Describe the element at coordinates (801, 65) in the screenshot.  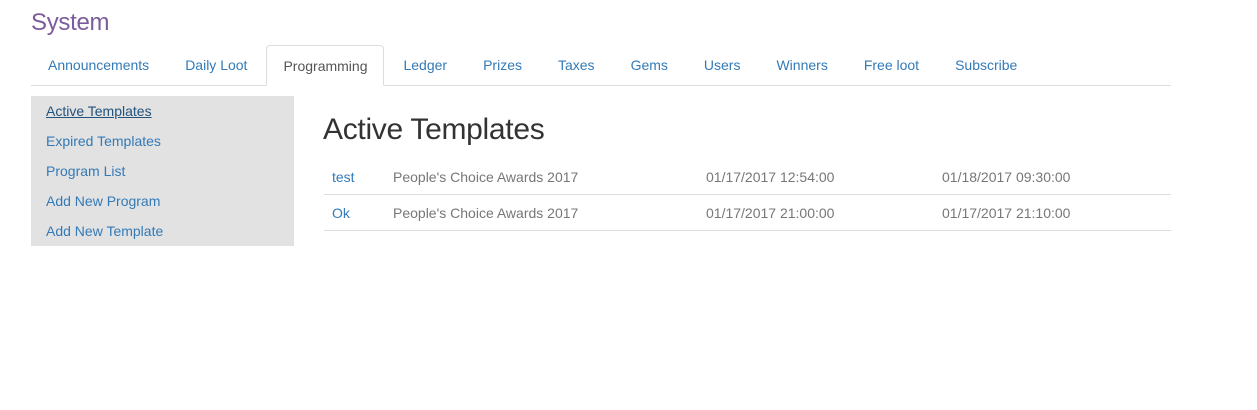
I see `tab-winners: Winners` at that location.